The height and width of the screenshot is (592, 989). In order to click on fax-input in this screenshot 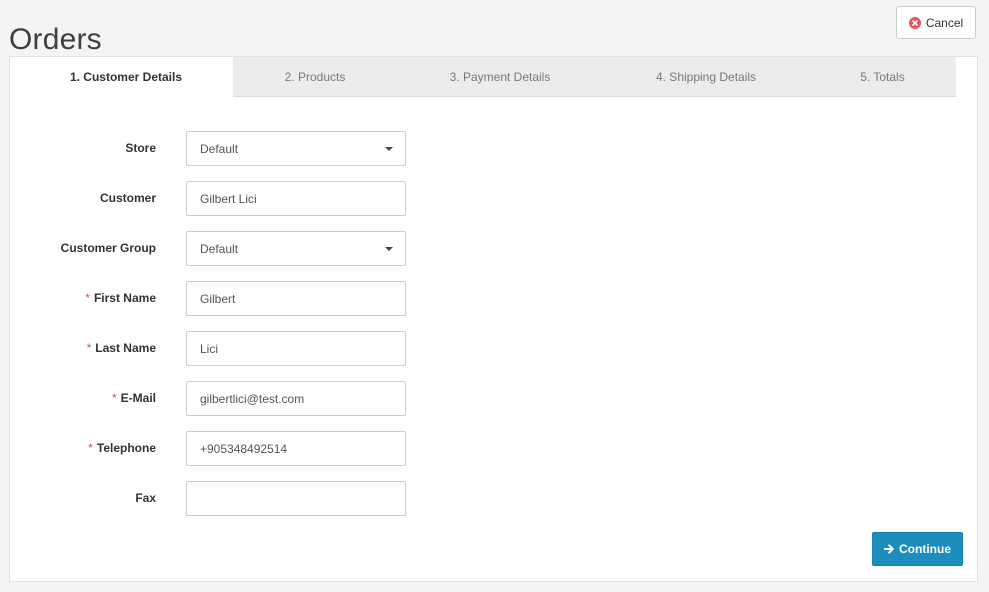, I will do `click(296, 498)`.